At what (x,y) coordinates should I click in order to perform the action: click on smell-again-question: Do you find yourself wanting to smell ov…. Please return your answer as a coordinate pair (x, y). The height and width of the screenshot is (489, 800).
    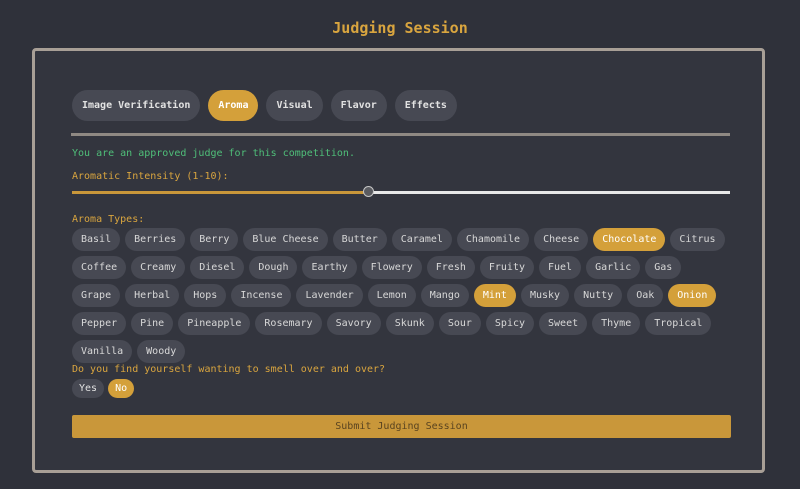
    Looking at the image, I should click on (229, 369).